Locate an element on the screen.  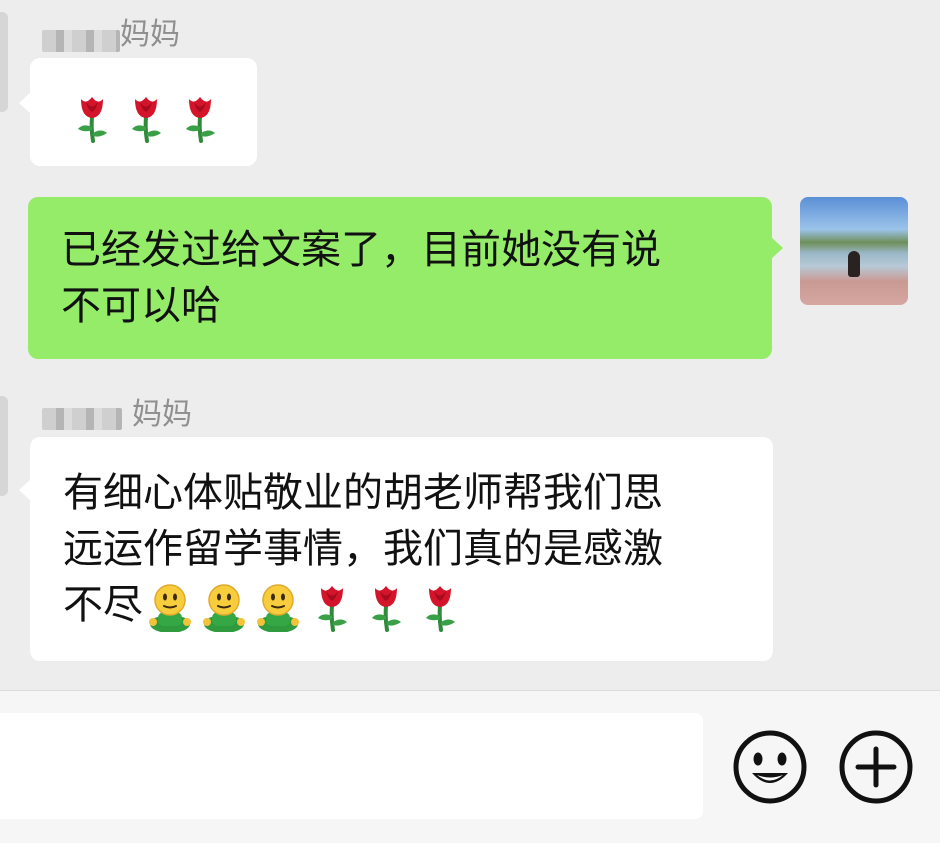
avatar-figure is located at coordinates (854, 264).